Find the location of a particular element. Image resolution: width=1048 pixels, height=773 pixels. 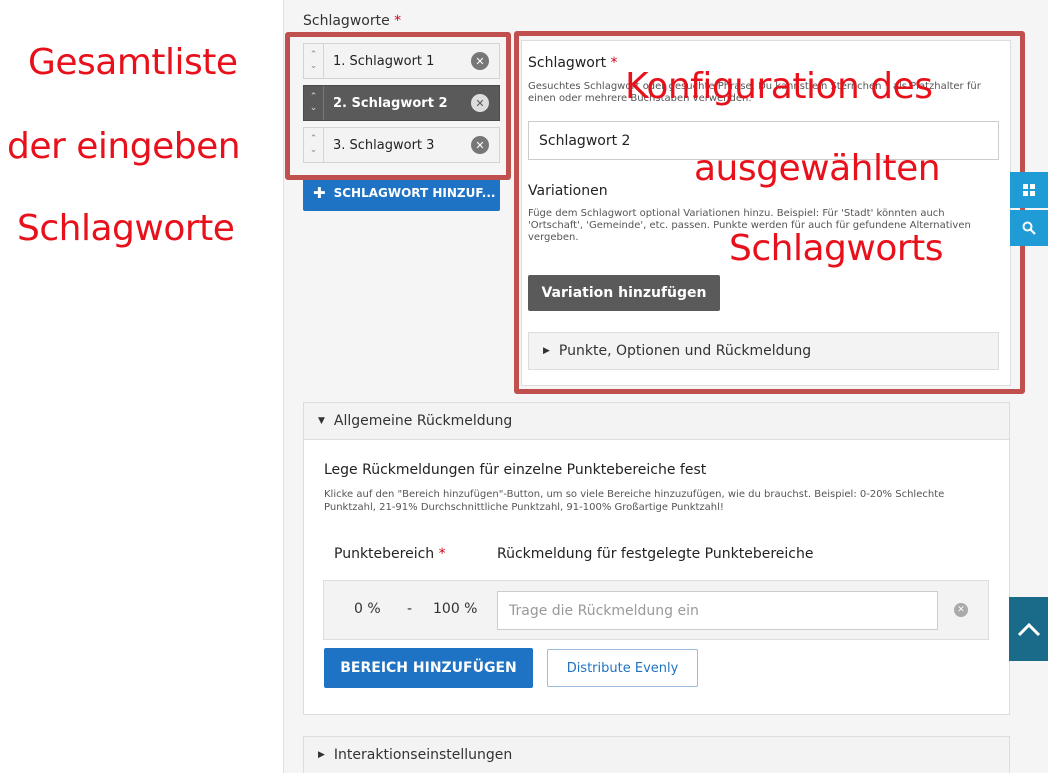

interaction-settings-toggle: ▶ Interaktionseinstellungen is located at coordinates (656, 754).